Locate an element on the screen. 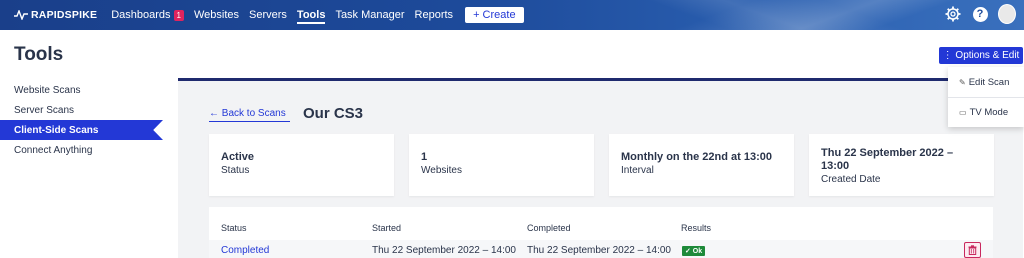 The image size is (1024, 258). back-to-scans-link: ← Back to Scans is located at coordinates (249, 115).